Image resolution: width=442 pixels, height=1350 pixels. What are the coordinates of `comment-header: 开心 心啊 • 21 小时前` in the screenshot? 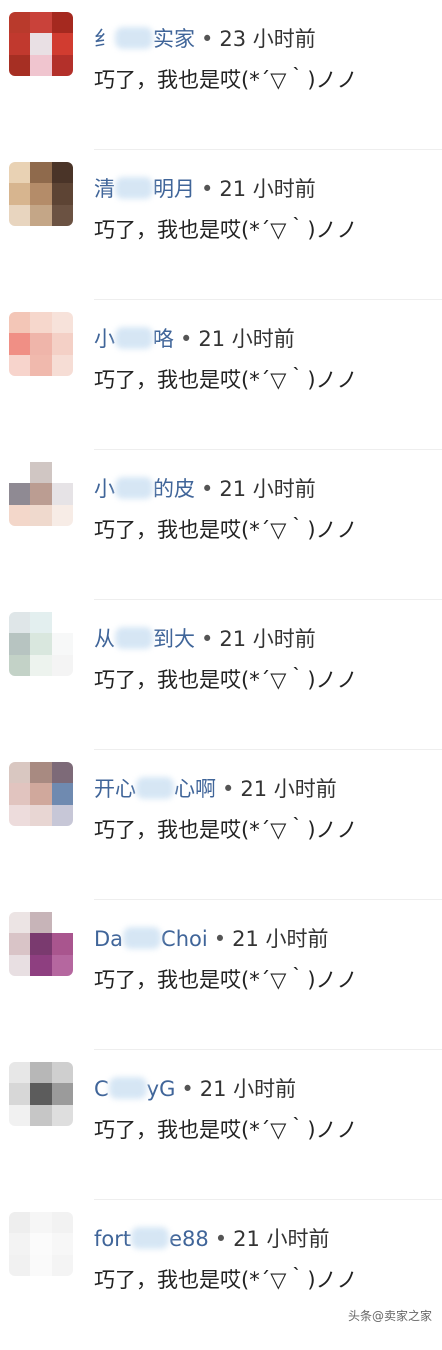 It's located at (215, 789).